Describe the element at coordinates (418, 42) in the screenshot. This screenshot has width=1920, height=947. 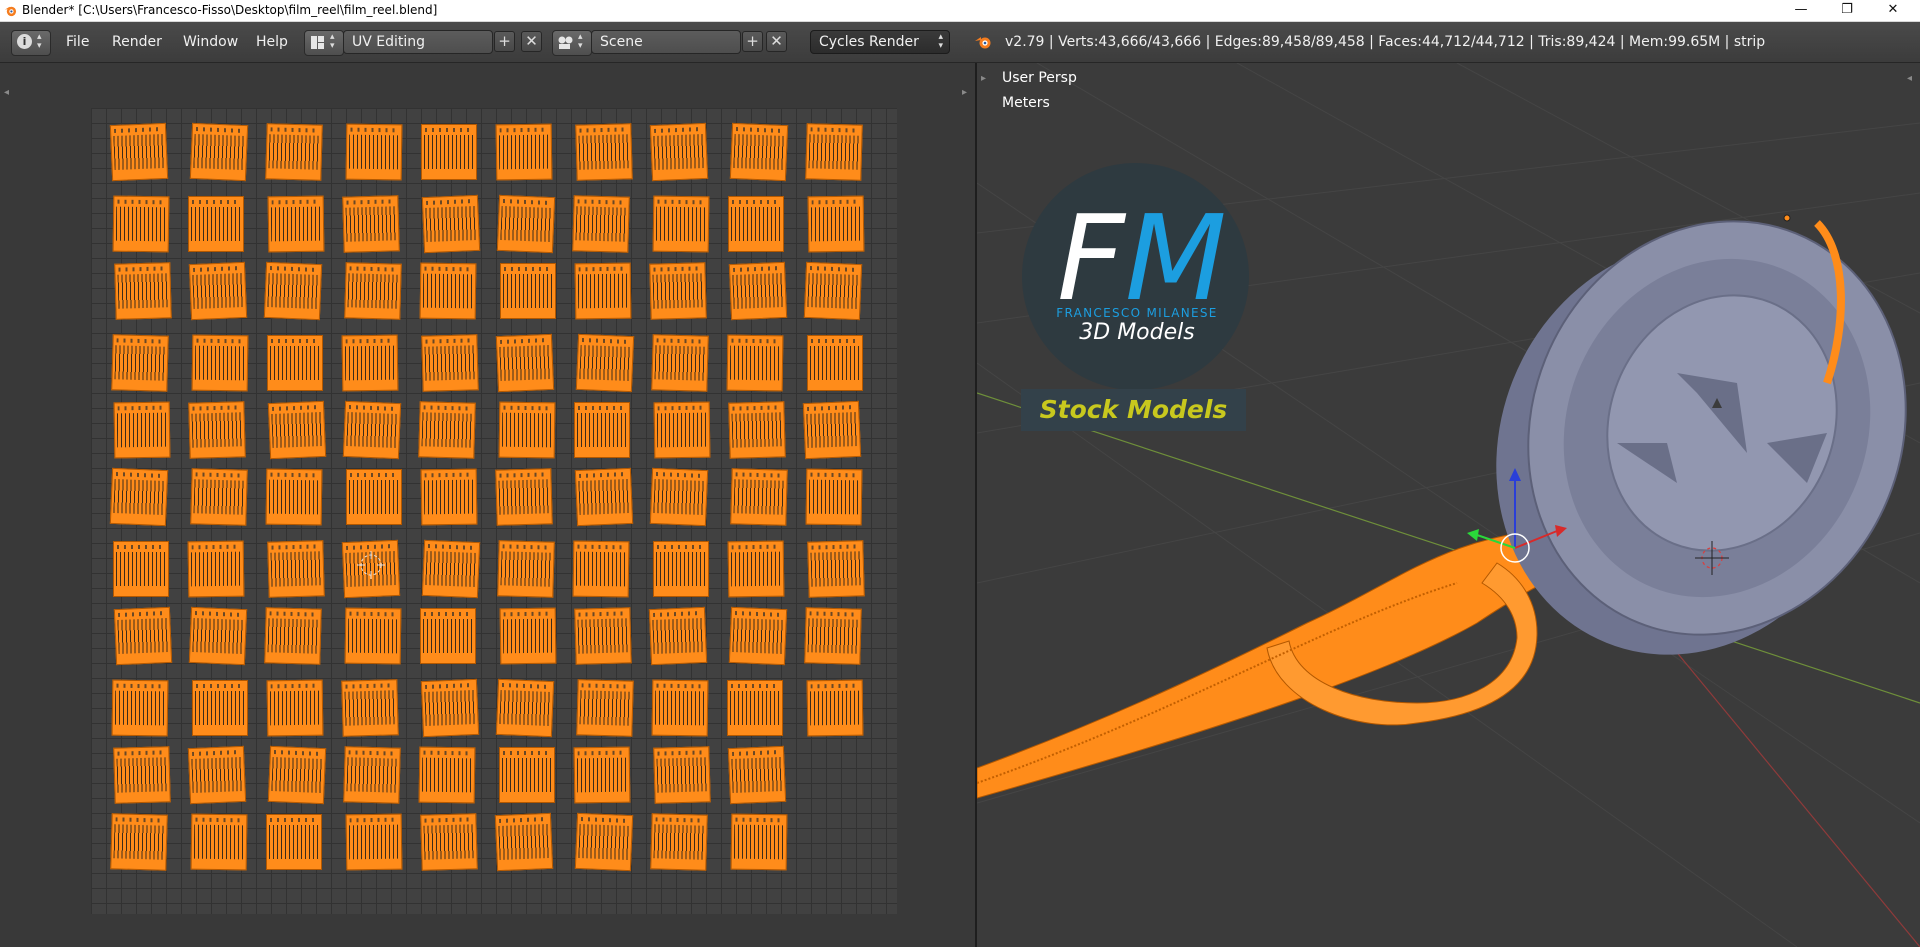
I see `screen-layout-field: UV Editing` at that location.